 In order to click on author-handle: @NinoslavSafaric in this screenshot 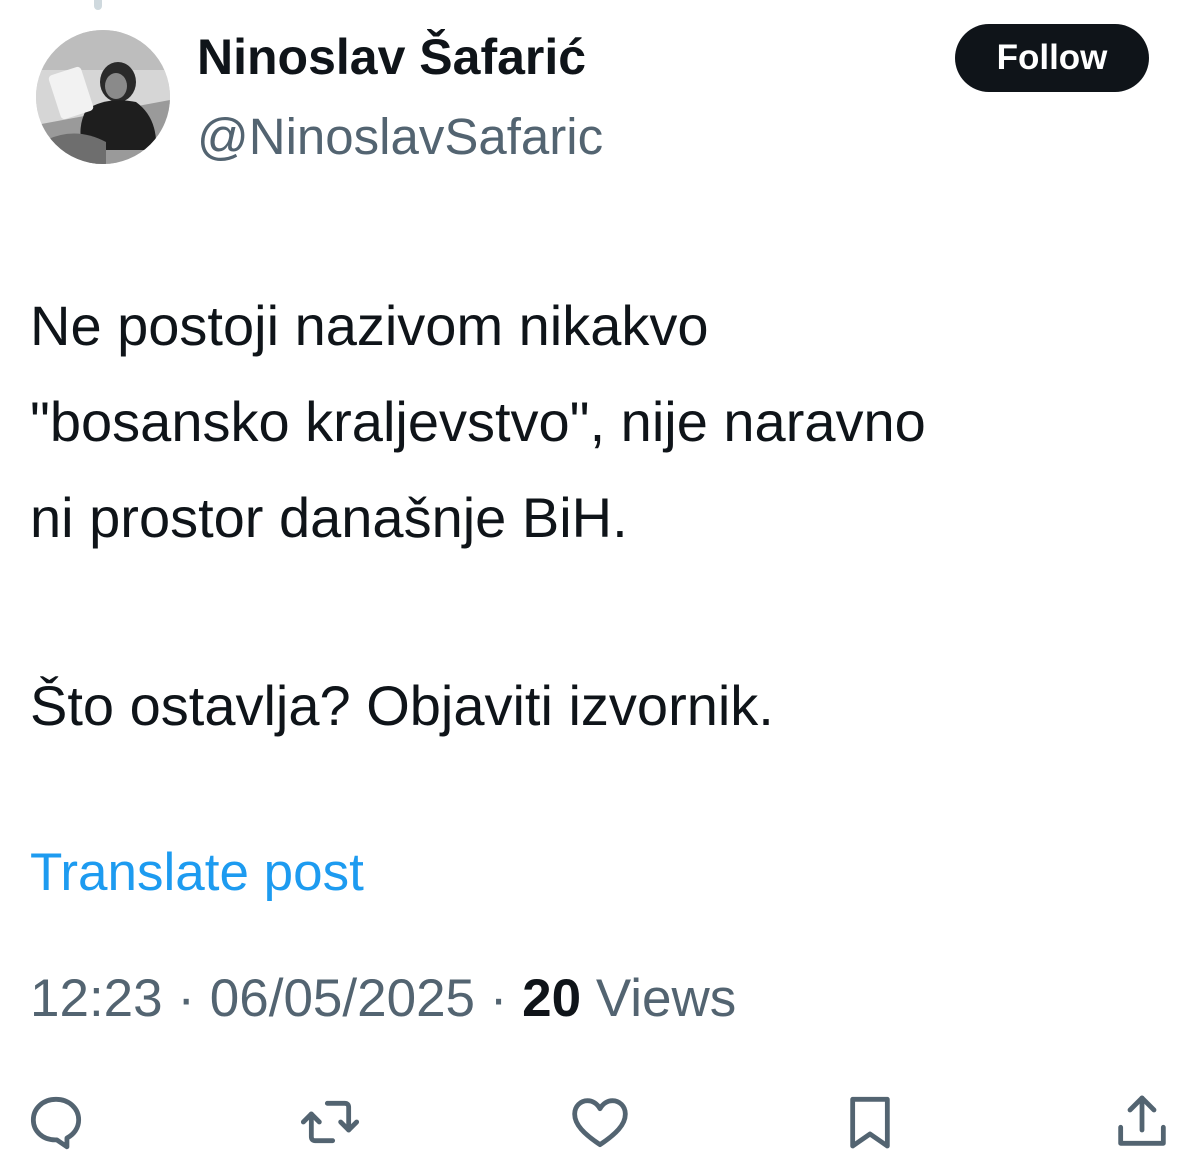, I will do `click(400, 137)`.